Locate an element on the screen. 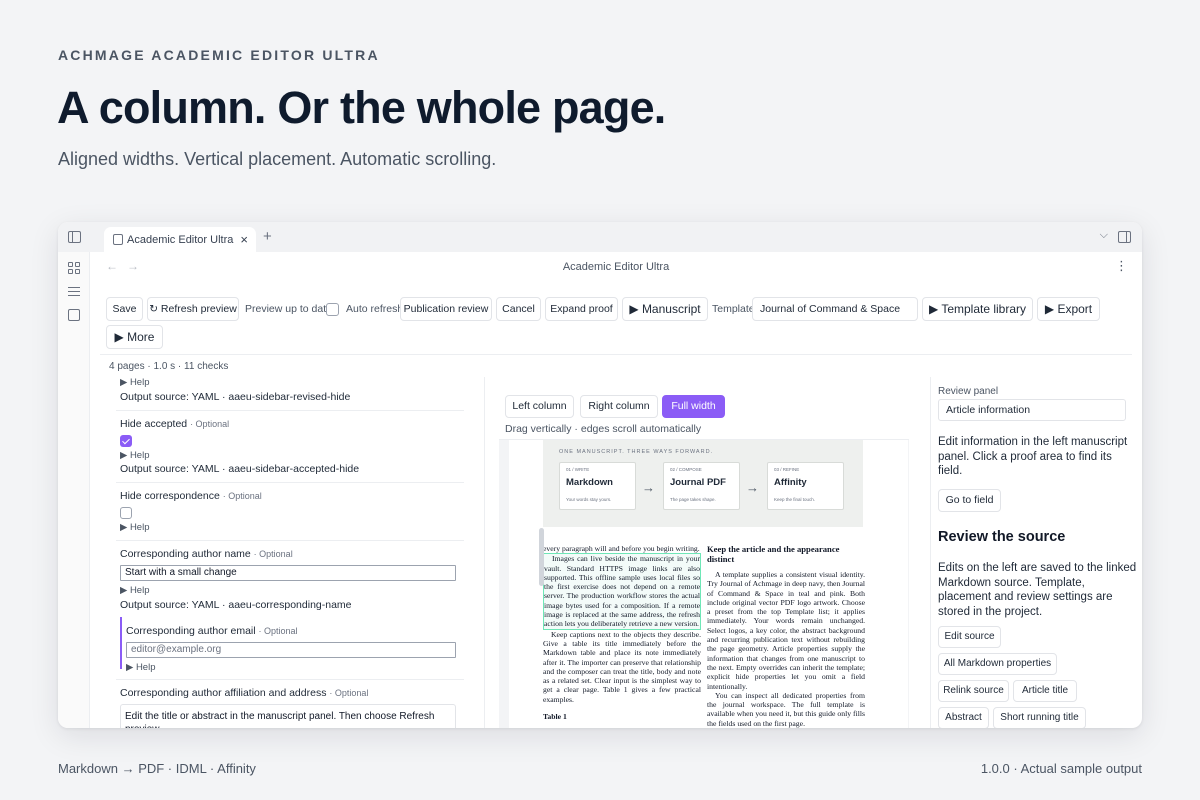 The width and height of the screenshot is (1200, 800). corresponding-email-label: Corresponding author email · Optional is located at coordinates (212, 631).